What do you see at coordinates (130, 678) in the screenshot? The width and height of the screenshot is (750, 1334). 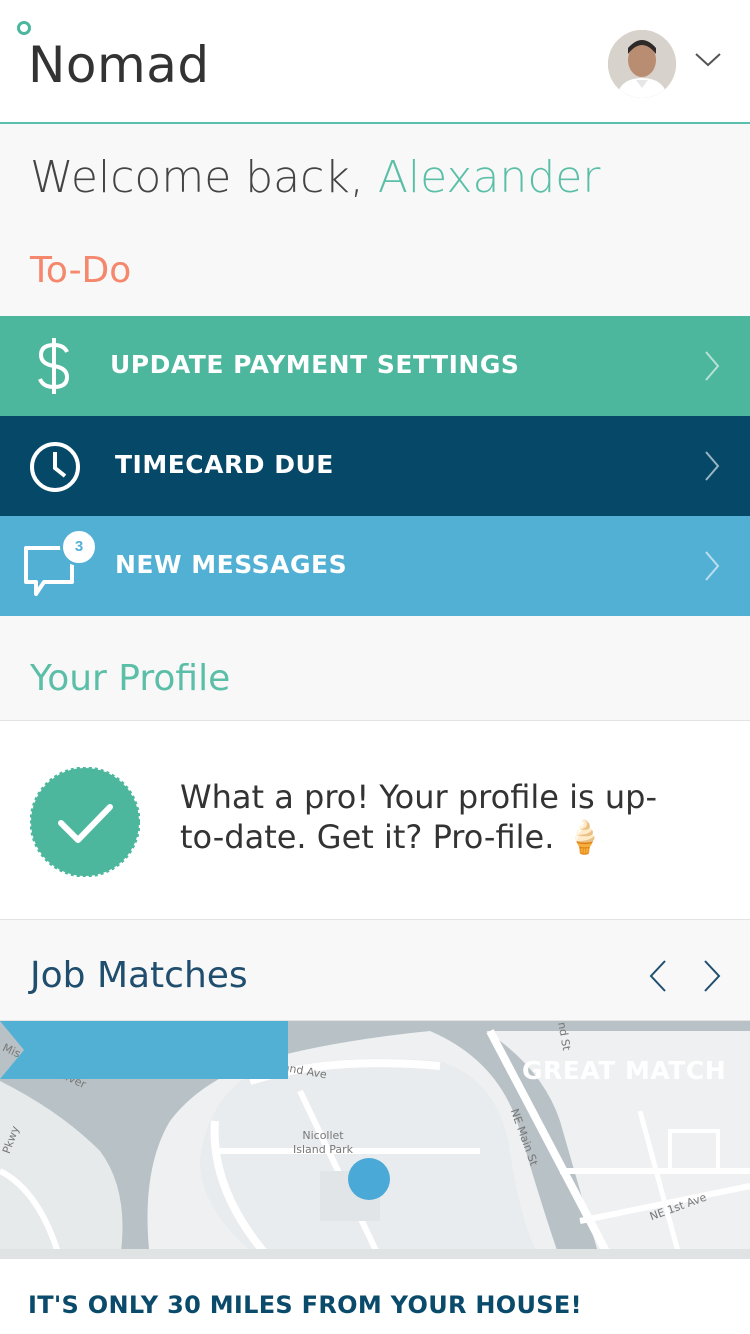 I see `profile-section-title: Your Profile` at bounding box center [130, 678].